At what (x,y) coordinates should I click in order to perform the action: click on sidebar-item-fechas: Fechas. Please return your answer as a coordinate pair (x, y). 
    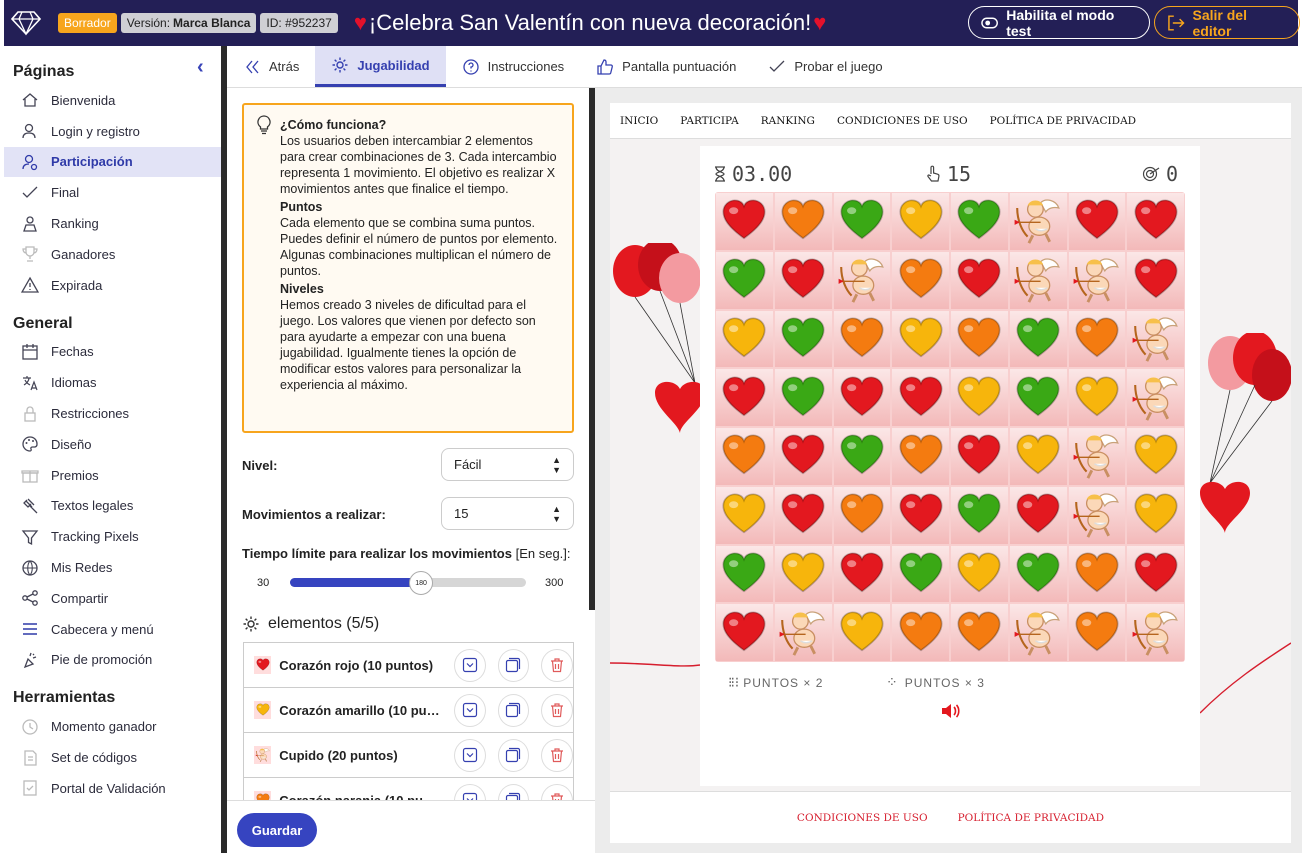
    Looking at the image, I should click on (112, 352).